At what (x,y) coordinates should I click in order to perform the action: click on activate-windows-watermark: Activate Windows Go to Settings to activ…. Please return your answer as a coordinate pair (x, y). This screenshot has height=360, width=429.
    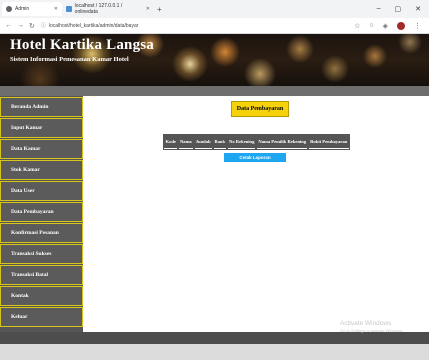
    Looking at the image, I should click on (371, 327).